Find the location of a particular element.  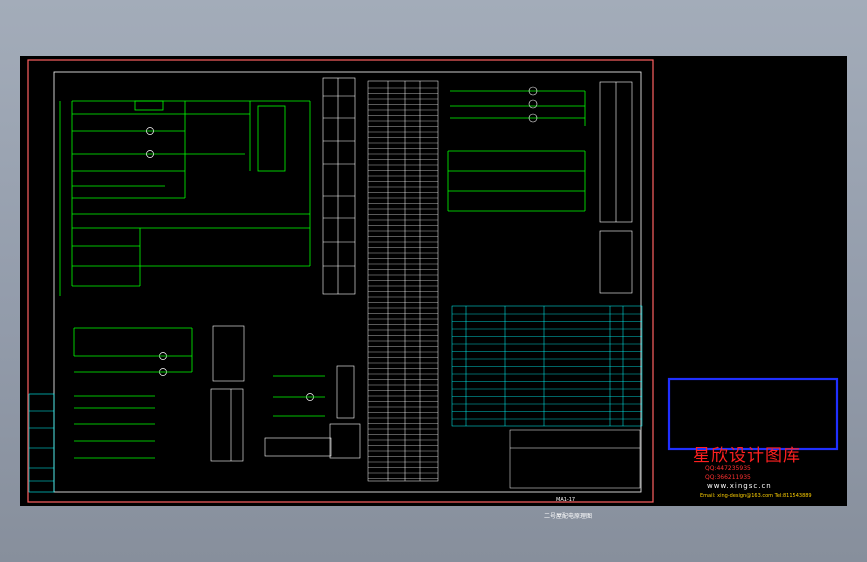

lamps is located at coordinates (230, 264).